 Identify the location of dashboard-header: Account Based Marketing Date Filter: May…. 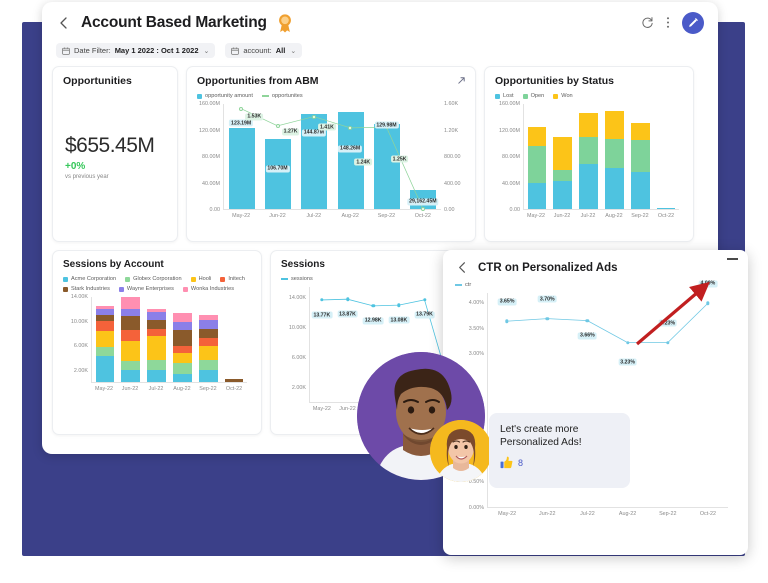
(380, 30).